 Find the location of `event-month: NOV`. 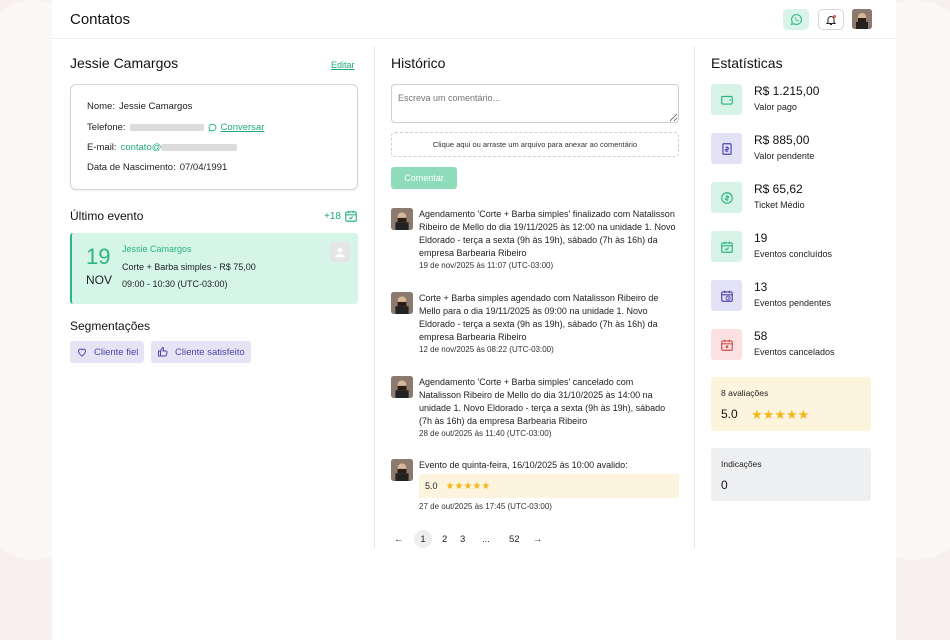

event-month: NOV is located at coordinates (99, 280).